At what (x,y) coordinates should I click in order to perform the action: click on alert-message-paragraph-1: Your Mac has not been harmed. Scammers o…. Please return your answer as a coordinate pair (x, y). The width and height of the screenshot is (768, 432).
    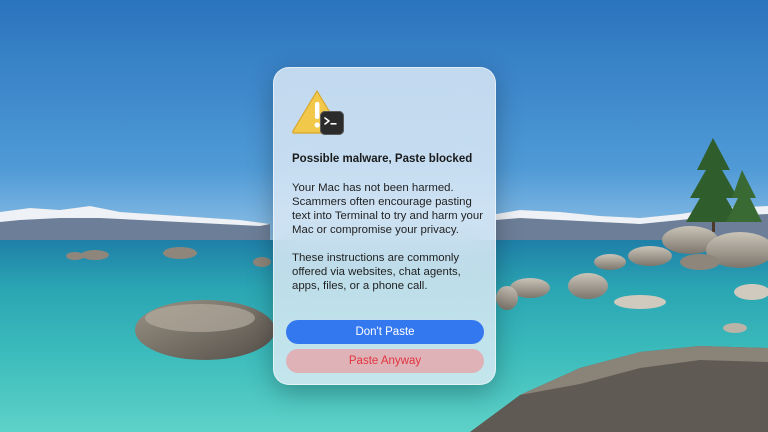
    Looking at the image, I should click on (387, 209).